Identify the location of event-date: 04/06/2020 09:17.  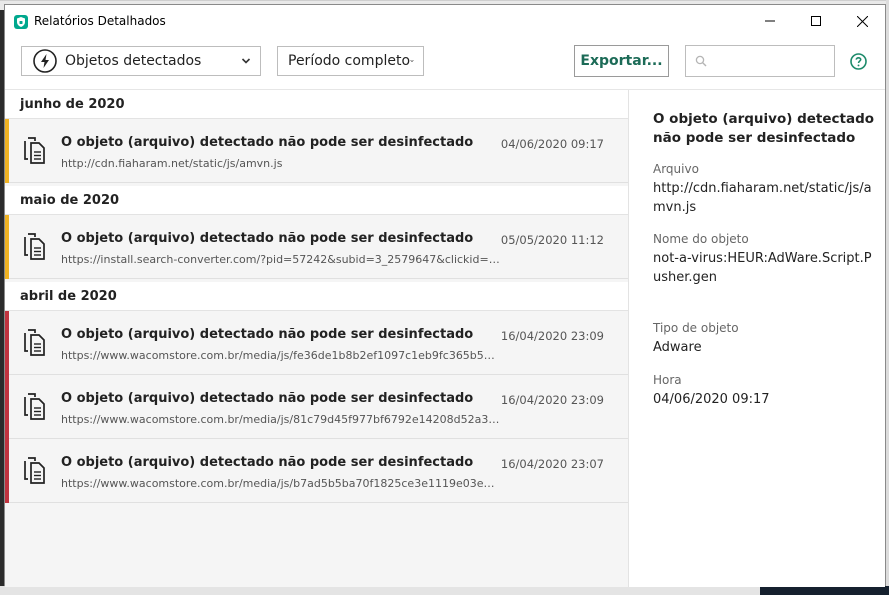
(552, 144).